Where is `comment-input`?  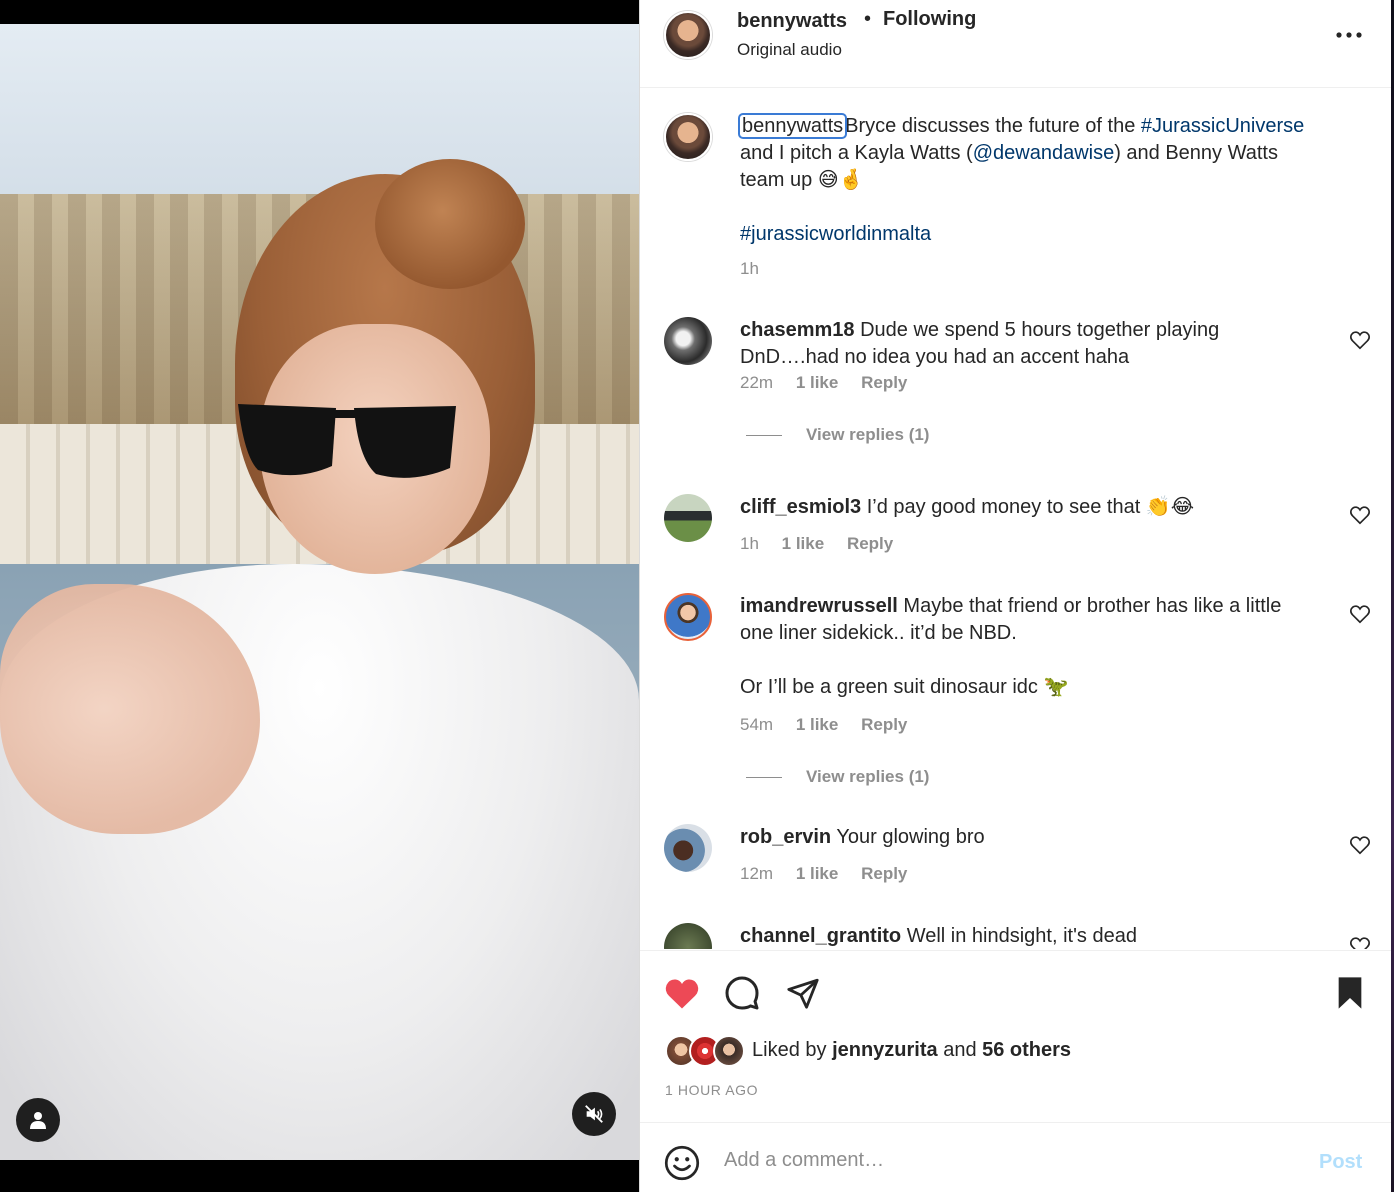
comment-input is located at coordinates (1004, 1160).